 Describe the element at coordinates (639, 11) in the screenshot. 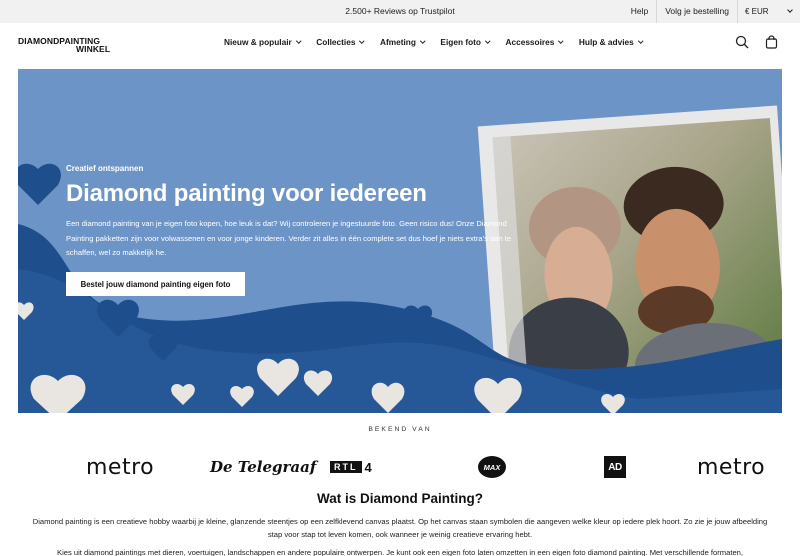

I see `help-link: Help` at that location.